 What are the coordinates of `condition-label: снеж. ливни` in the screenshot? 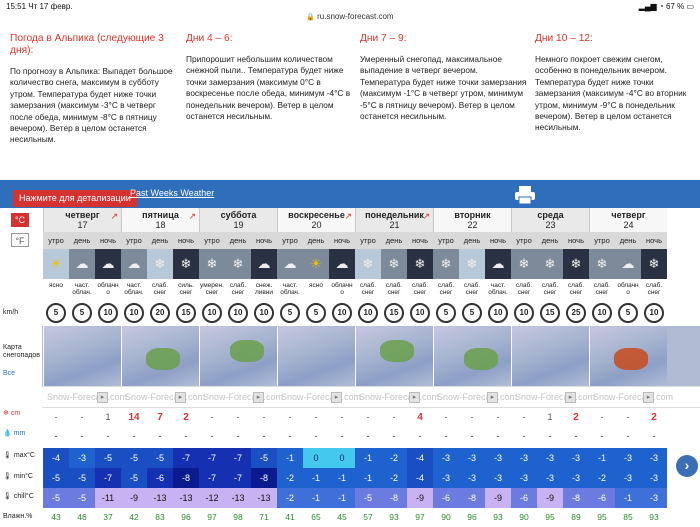 It's located at (264, 290).